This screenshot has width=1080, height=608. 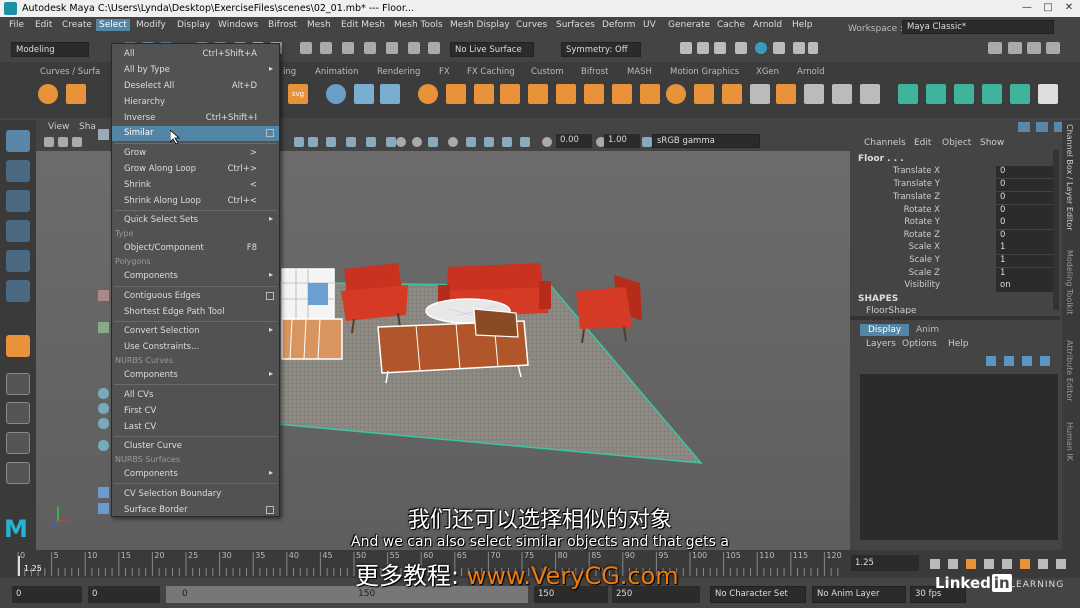 What do you see at coordinates (978, 27) in the screenshot?
I see `workspace-dropdown: Maya Classic*` at bounding box center [978, 27].